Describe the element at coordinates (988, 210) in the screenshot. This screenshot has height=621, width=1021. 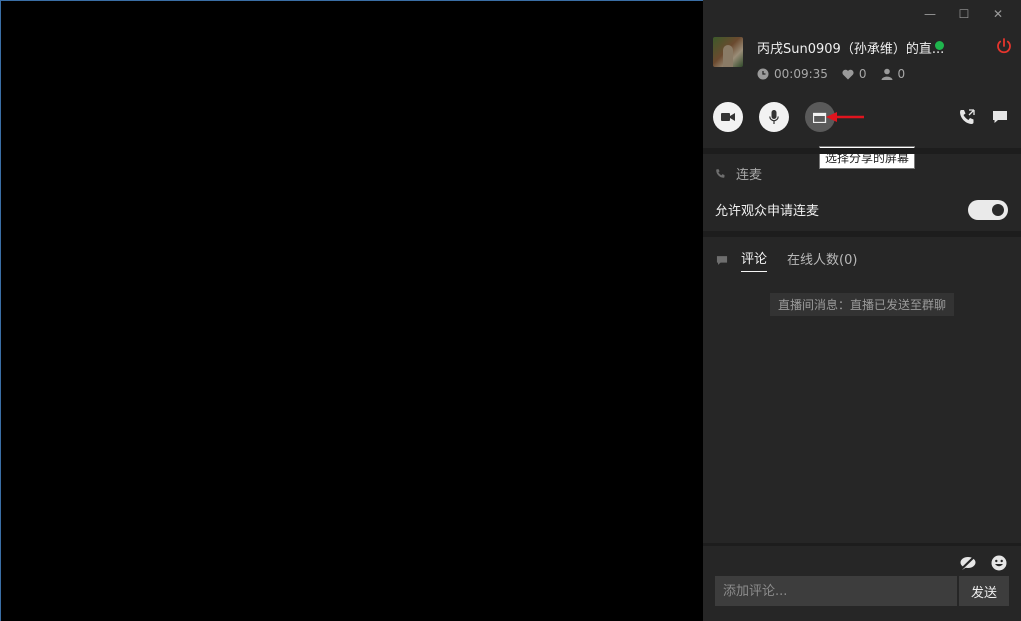
I see `allow-link-mic-toggle` at that location.